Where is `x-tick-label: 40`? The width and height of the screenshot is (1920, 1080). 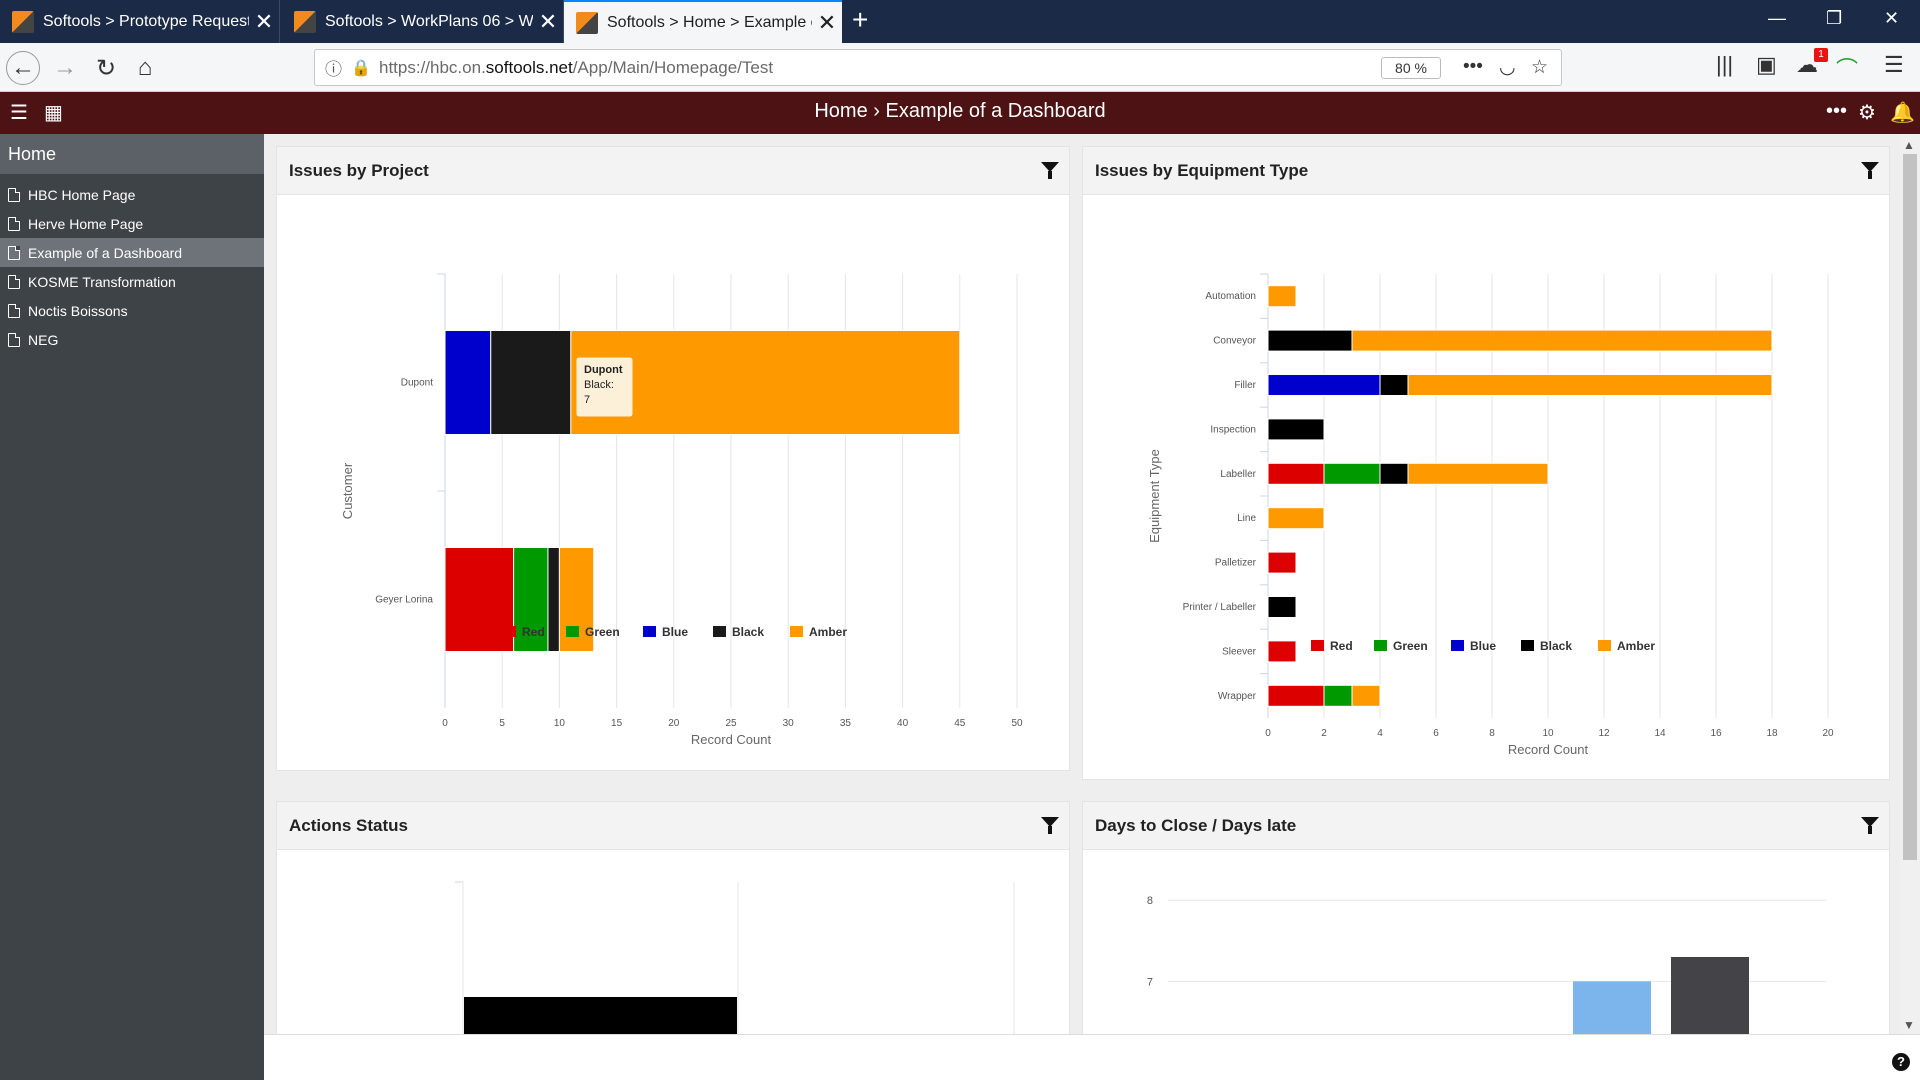
x-tick-label: 40 is located at coordinates (903, 723).